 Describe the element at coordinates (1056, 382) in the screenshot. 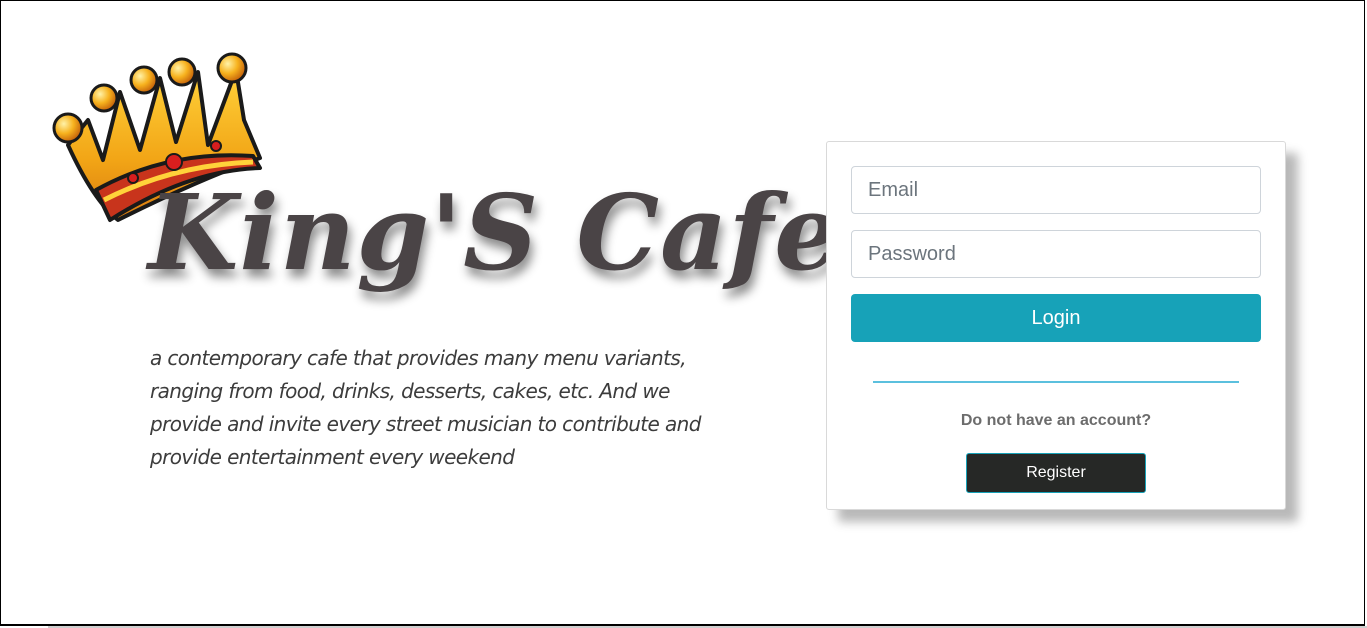

I see `divider` at that location.